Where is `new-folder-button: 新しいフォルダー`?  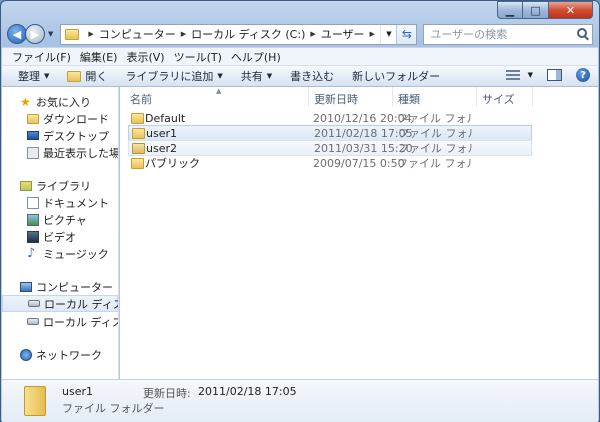 new-folder-button: 新しいフォルダー is located at coordinates (396, 76).